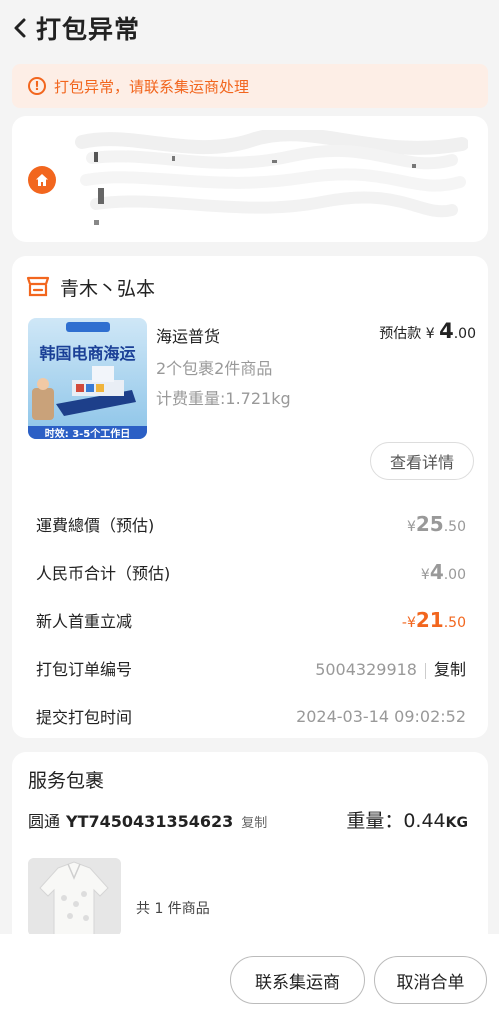  Describe the element at coordinates (84, 621) in the screenshot. I see `row-label: 新人首重立减` at that location.